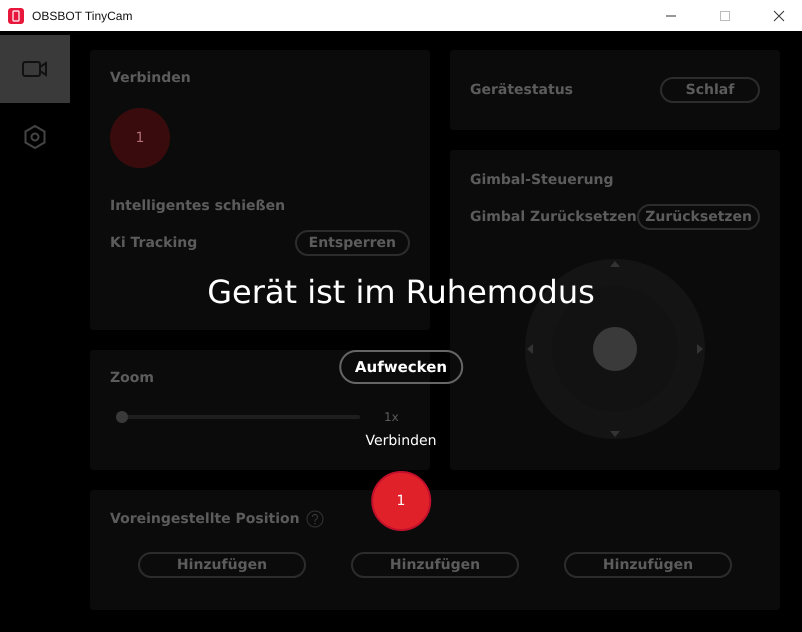 This screenshot has height=632, width=802. I want to click on section-title: Voreingestellte Position, so click(205, 519).